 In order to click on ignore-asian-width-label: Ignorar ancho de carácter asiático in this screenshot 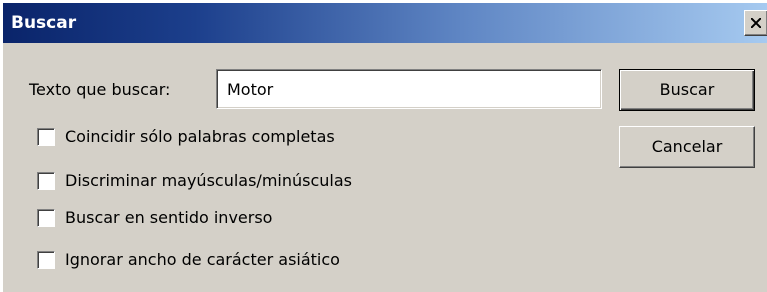, I will do `click(202, 260)`.